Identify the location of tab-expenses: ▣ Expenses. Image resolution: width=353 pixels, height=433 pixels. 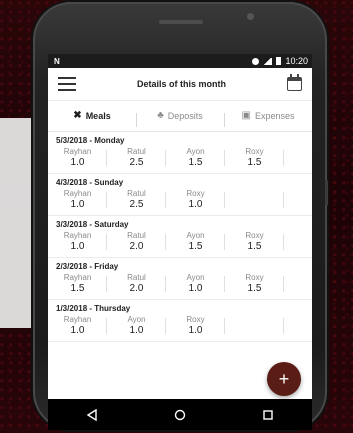
(268, 118).